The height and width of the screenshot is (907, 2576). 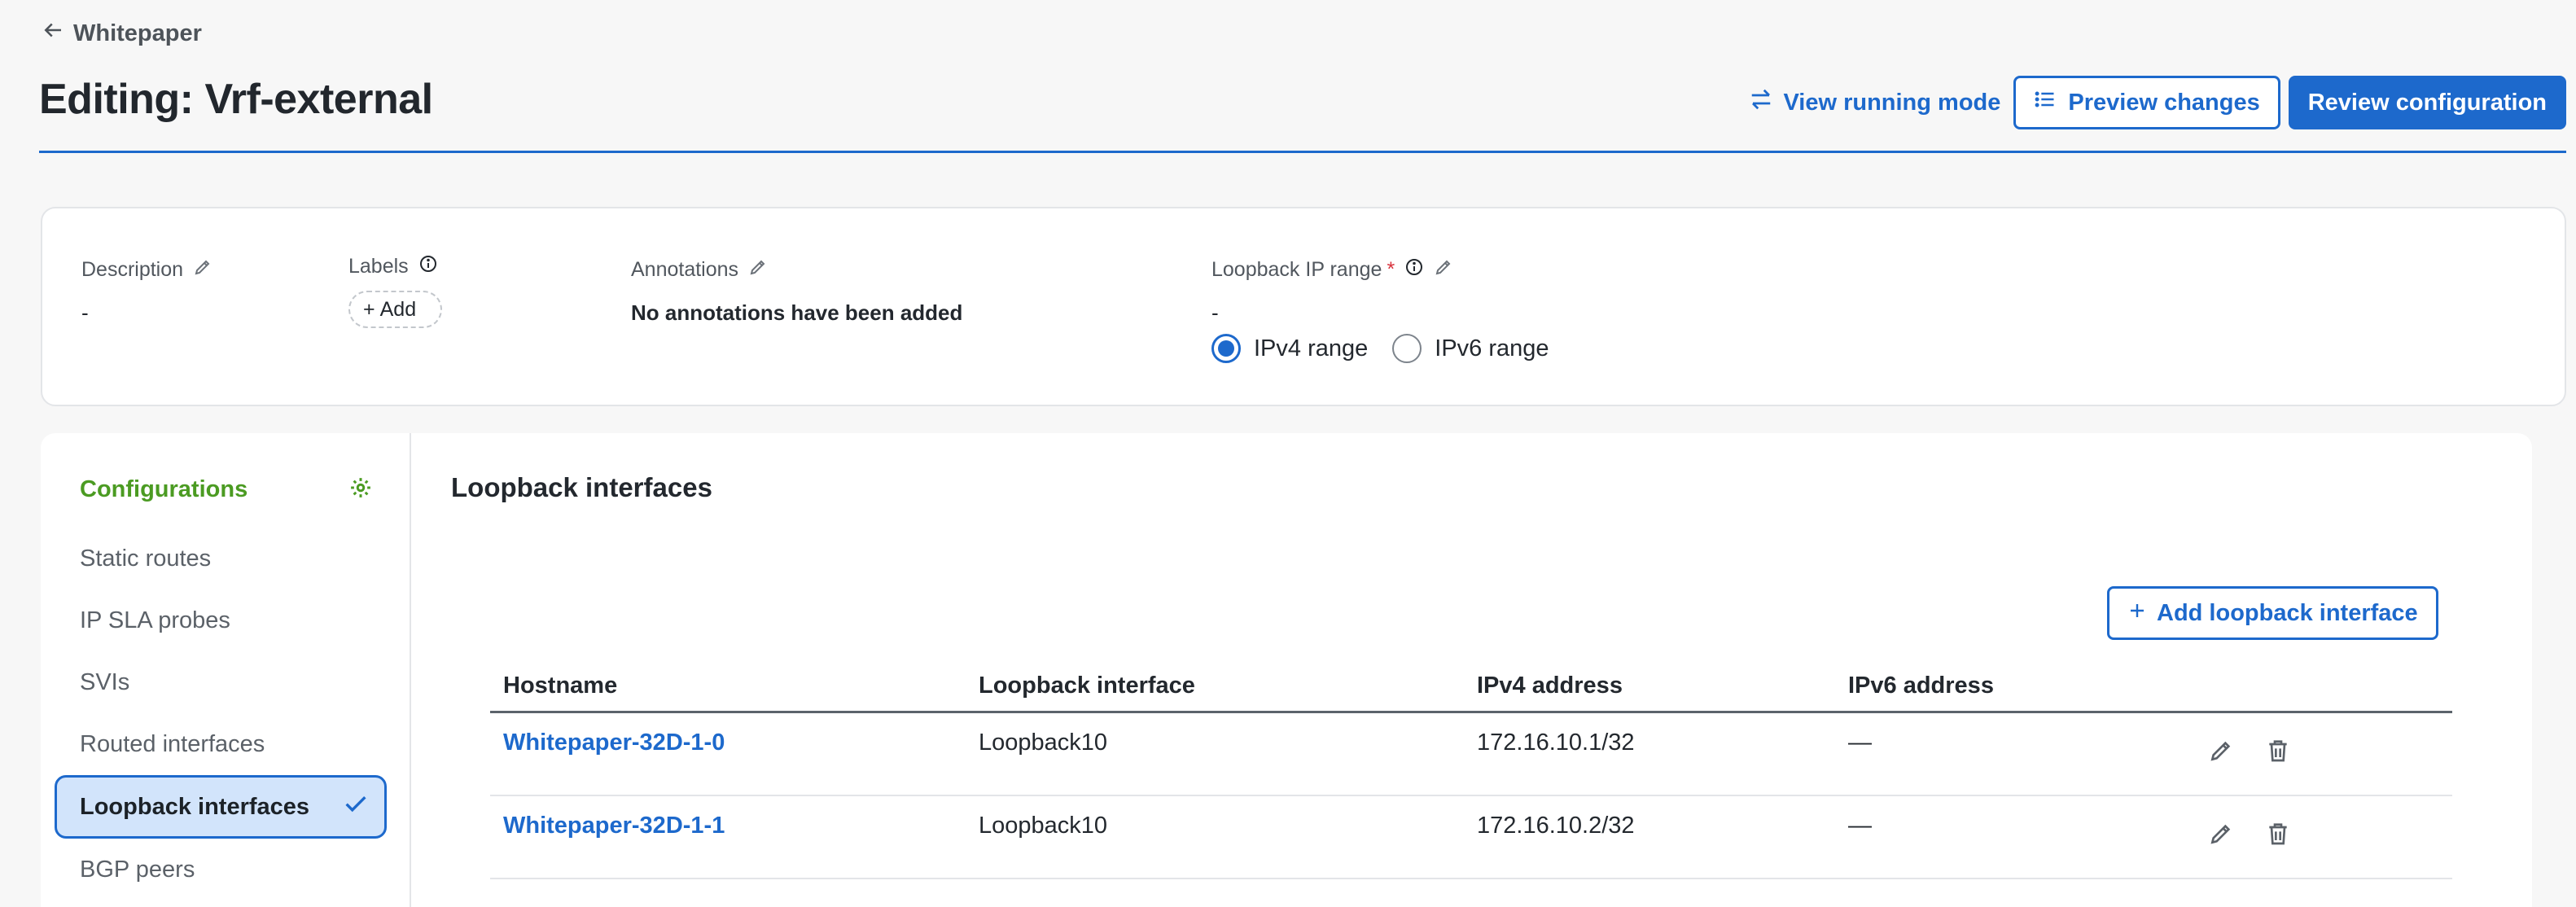 I want to click on check-icon, so click(x=356, y=807).